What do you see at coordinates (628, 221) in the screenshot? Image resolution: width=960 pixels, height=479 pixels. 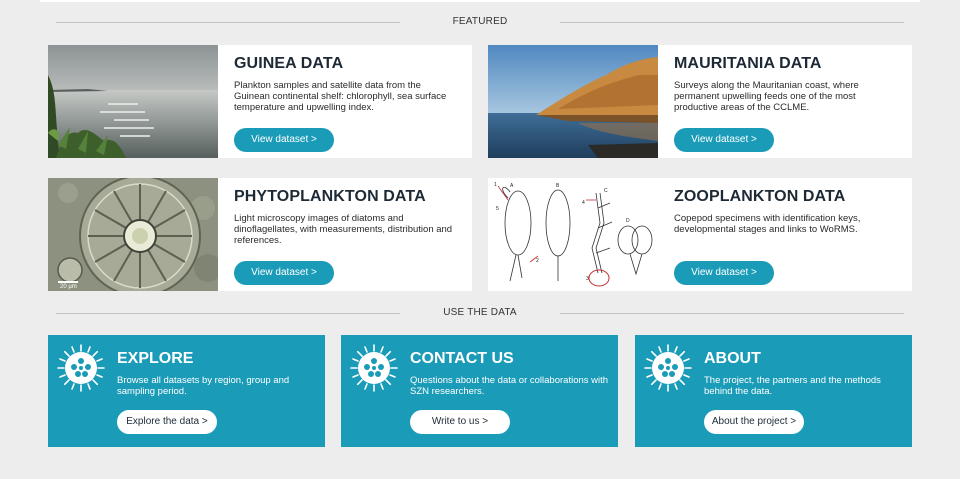 I see `figure-label: D` at bounding box center [628, 221].